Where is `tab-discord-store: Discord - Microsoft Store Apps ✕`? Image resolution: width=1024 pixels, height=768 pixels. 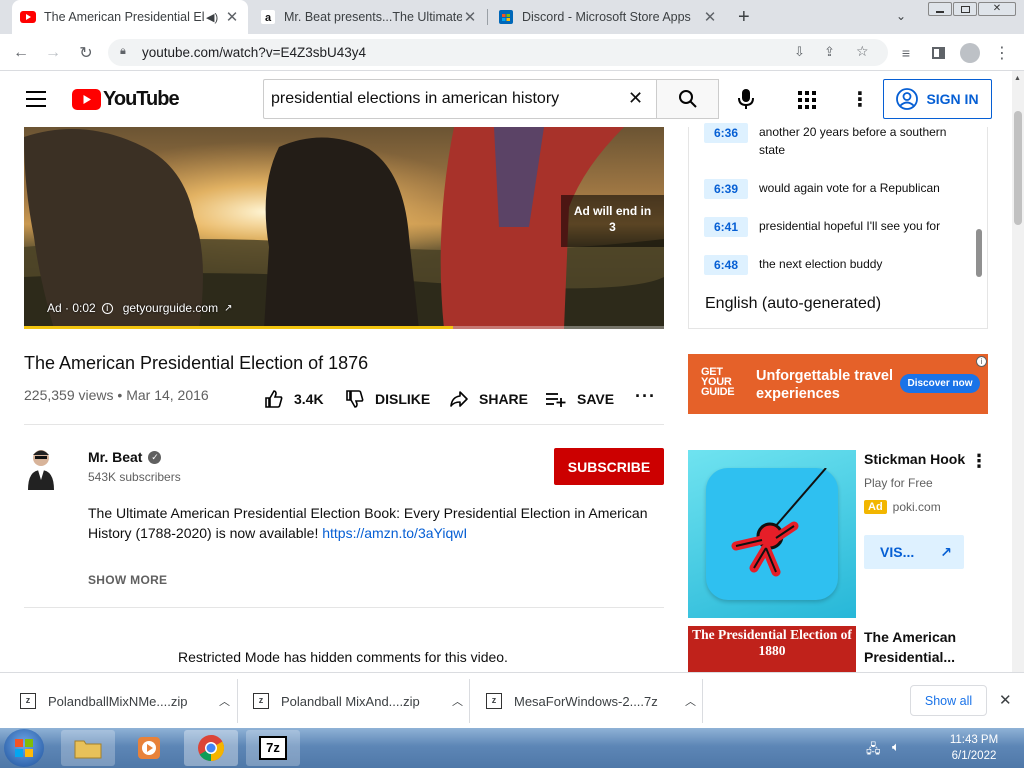
tab-discord-store: Discord - Microsoft Store Apps ✕ is located at coordinates (608, 17).